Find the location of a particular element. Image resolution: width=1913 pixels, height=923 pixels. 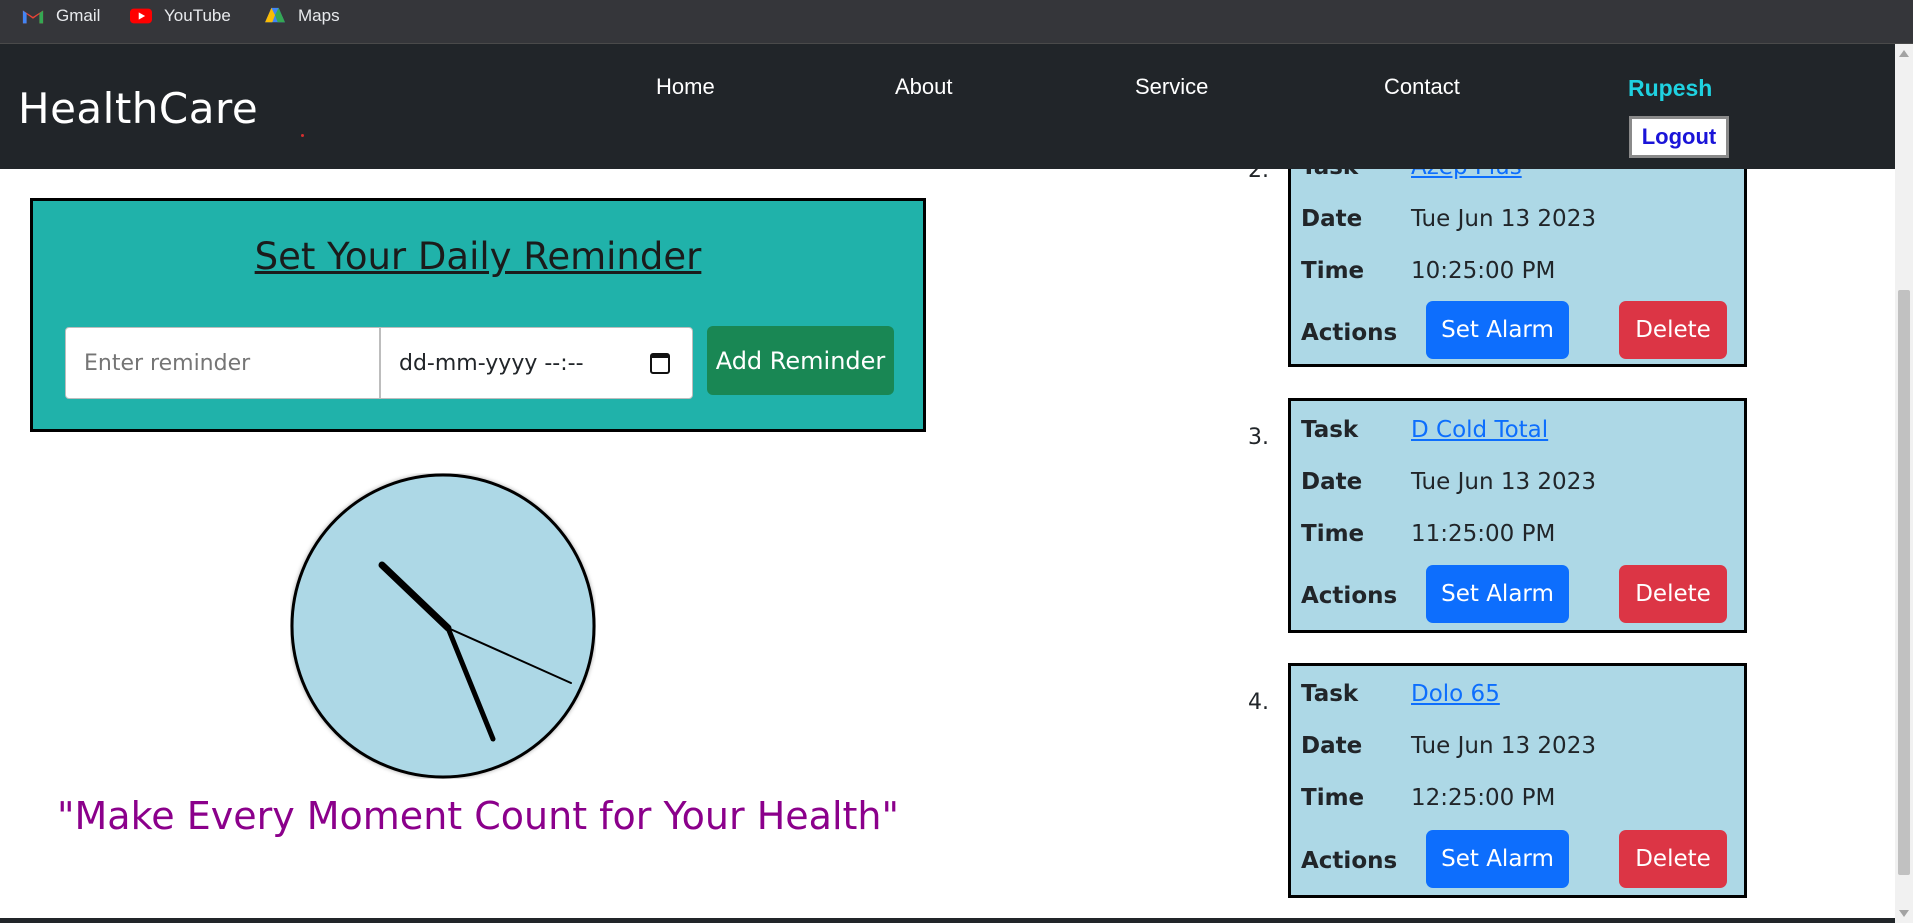

task-time: 12:25:00 PM is located at coordinates (1483, 798).